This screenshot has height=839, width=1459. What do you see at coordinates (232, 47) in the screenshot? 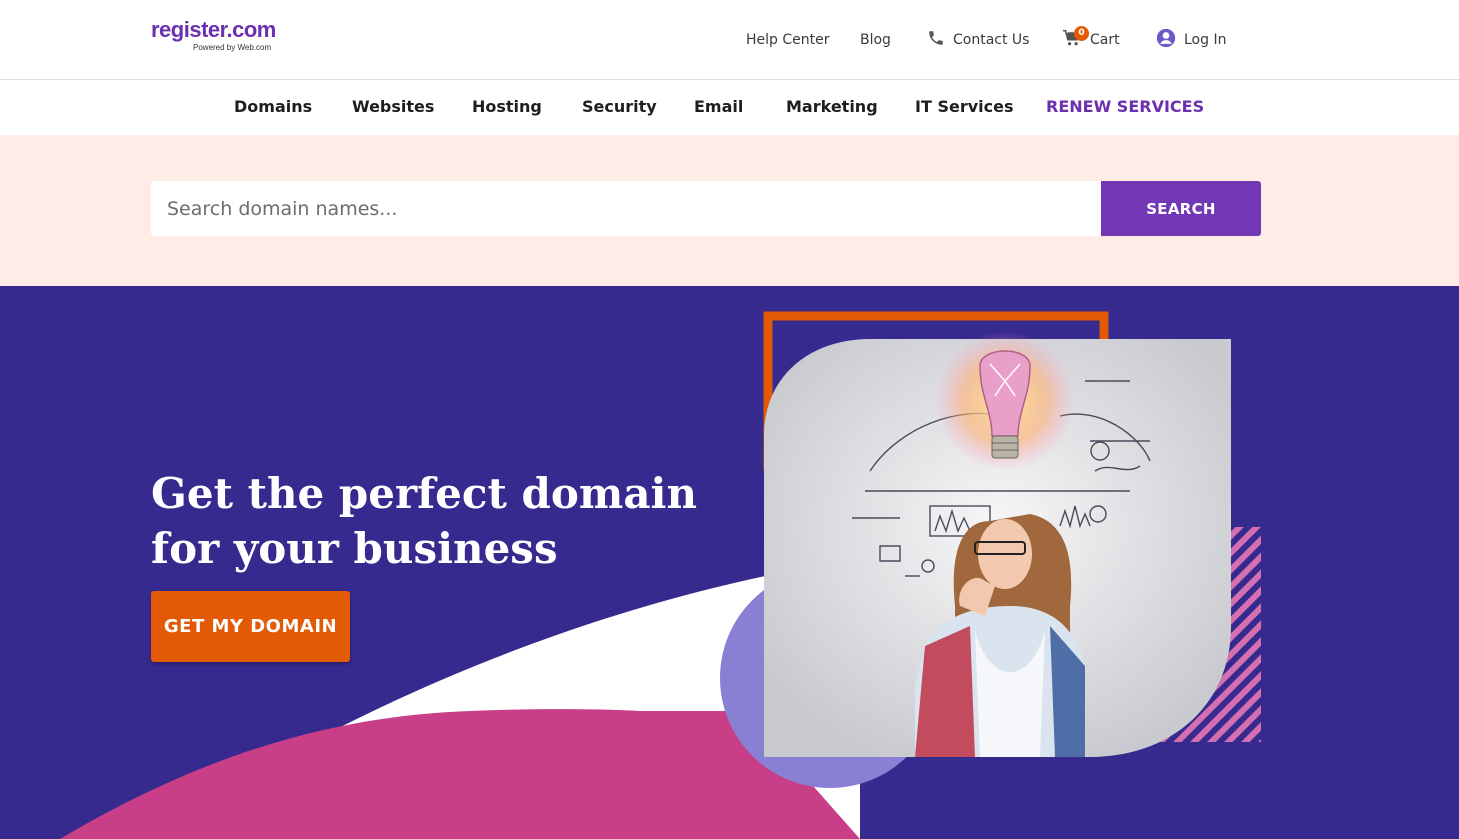
I see `logo-tagline: Powered by Web.com` at bounding box center [232, 47].